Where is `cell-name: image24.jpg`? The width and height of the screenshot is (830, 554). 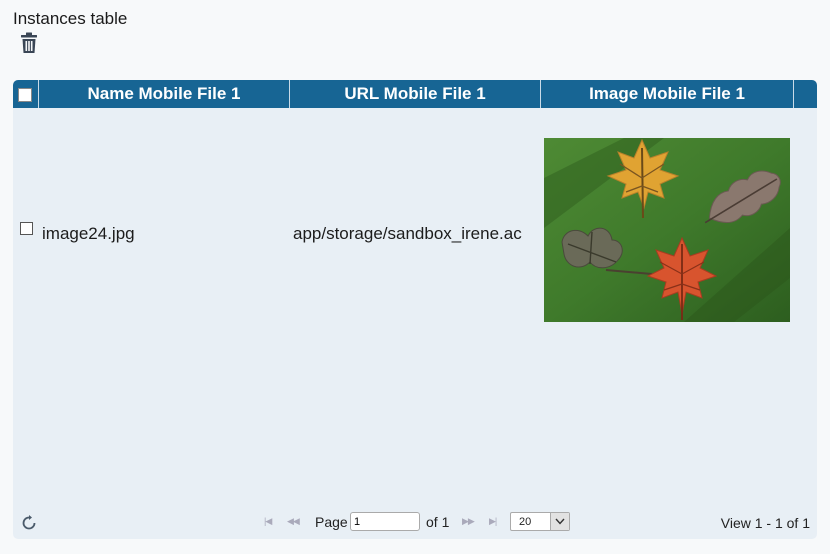
cell-name: image24.jpg is located at coordinates (88, 233).